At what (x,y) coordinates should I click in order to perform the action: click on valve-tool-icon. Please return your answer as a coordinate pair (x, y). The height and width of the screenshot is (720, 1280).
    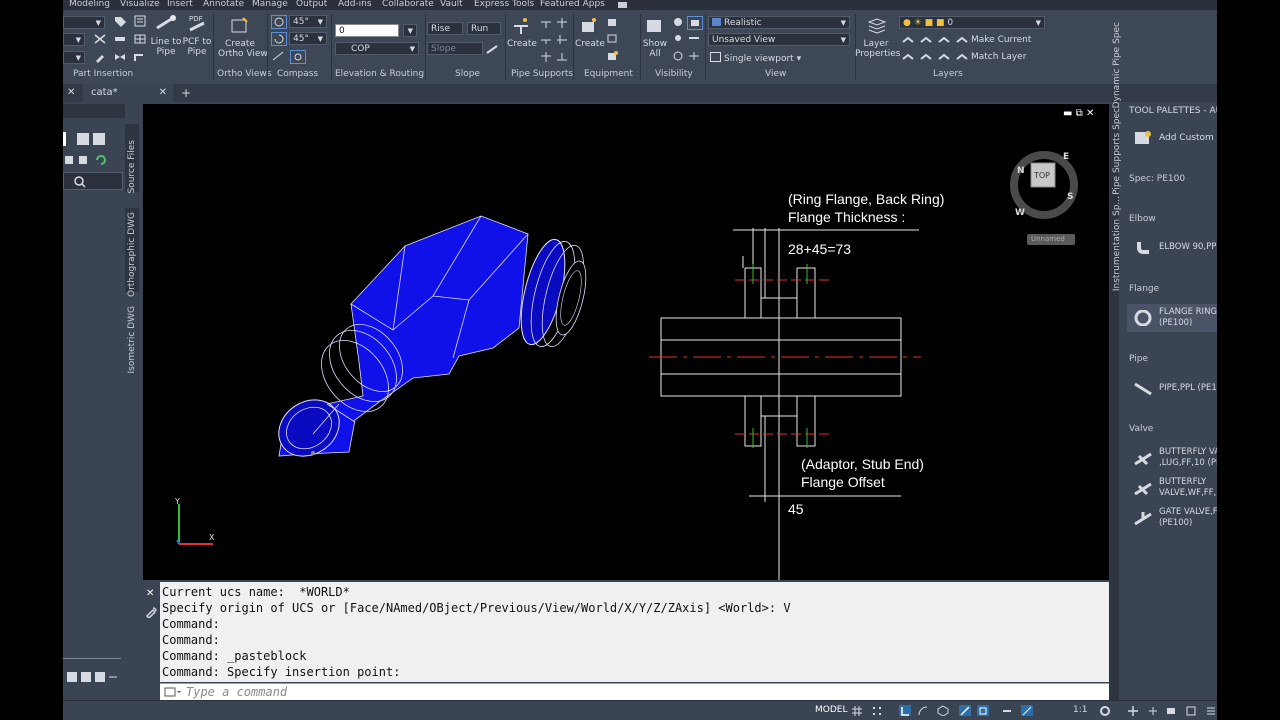
    Looking at the image, I should click on (120, 57).